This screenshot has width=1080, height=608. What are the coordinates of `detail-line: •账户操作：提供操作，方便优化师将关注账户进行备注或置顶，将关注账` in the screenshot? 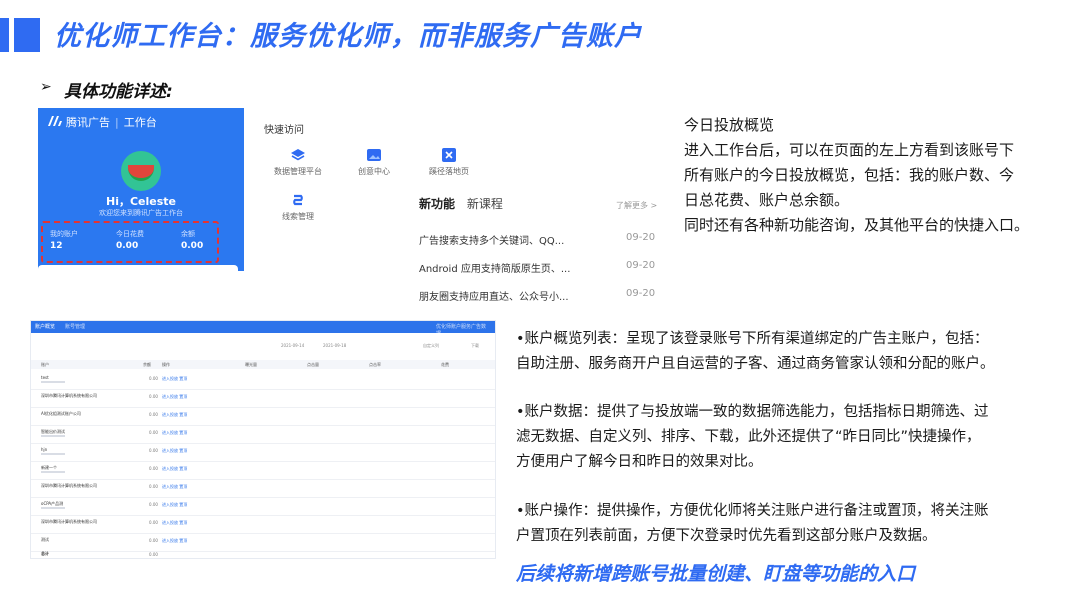 It's located at (752, 511).